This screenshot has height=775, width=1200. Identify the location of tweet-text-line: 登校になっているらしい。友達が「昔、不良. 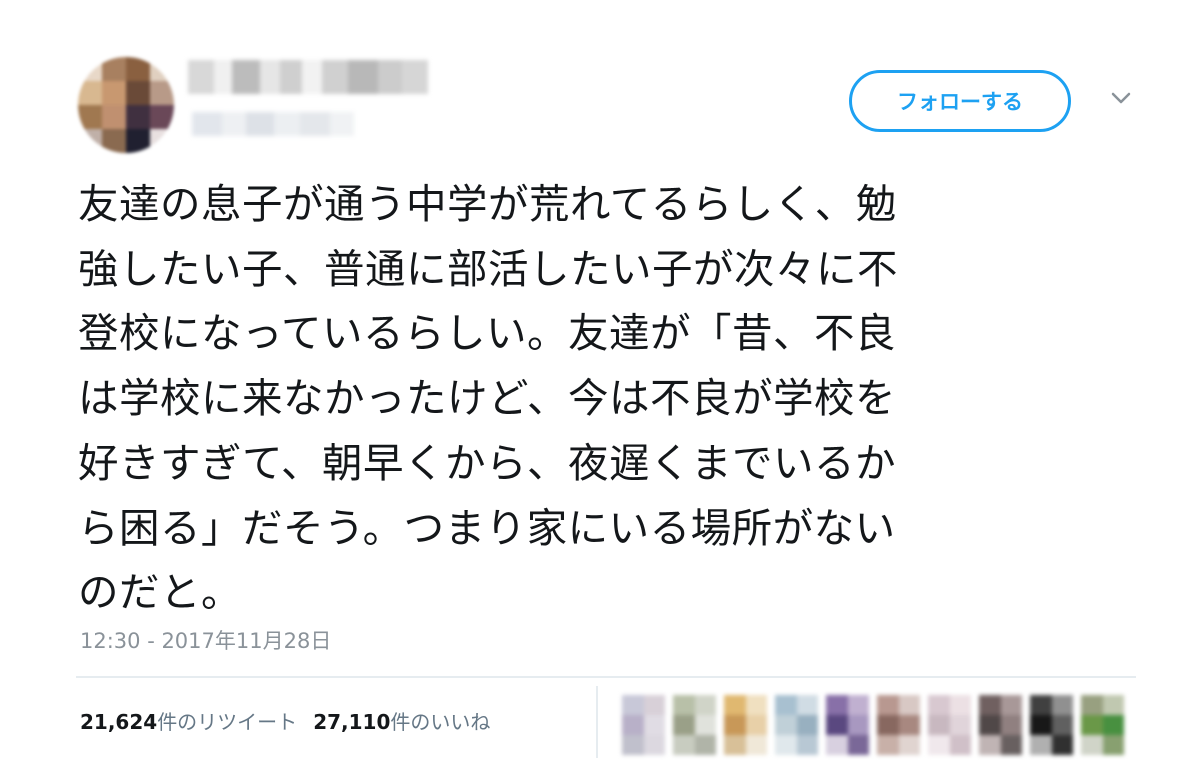
(487, 333).